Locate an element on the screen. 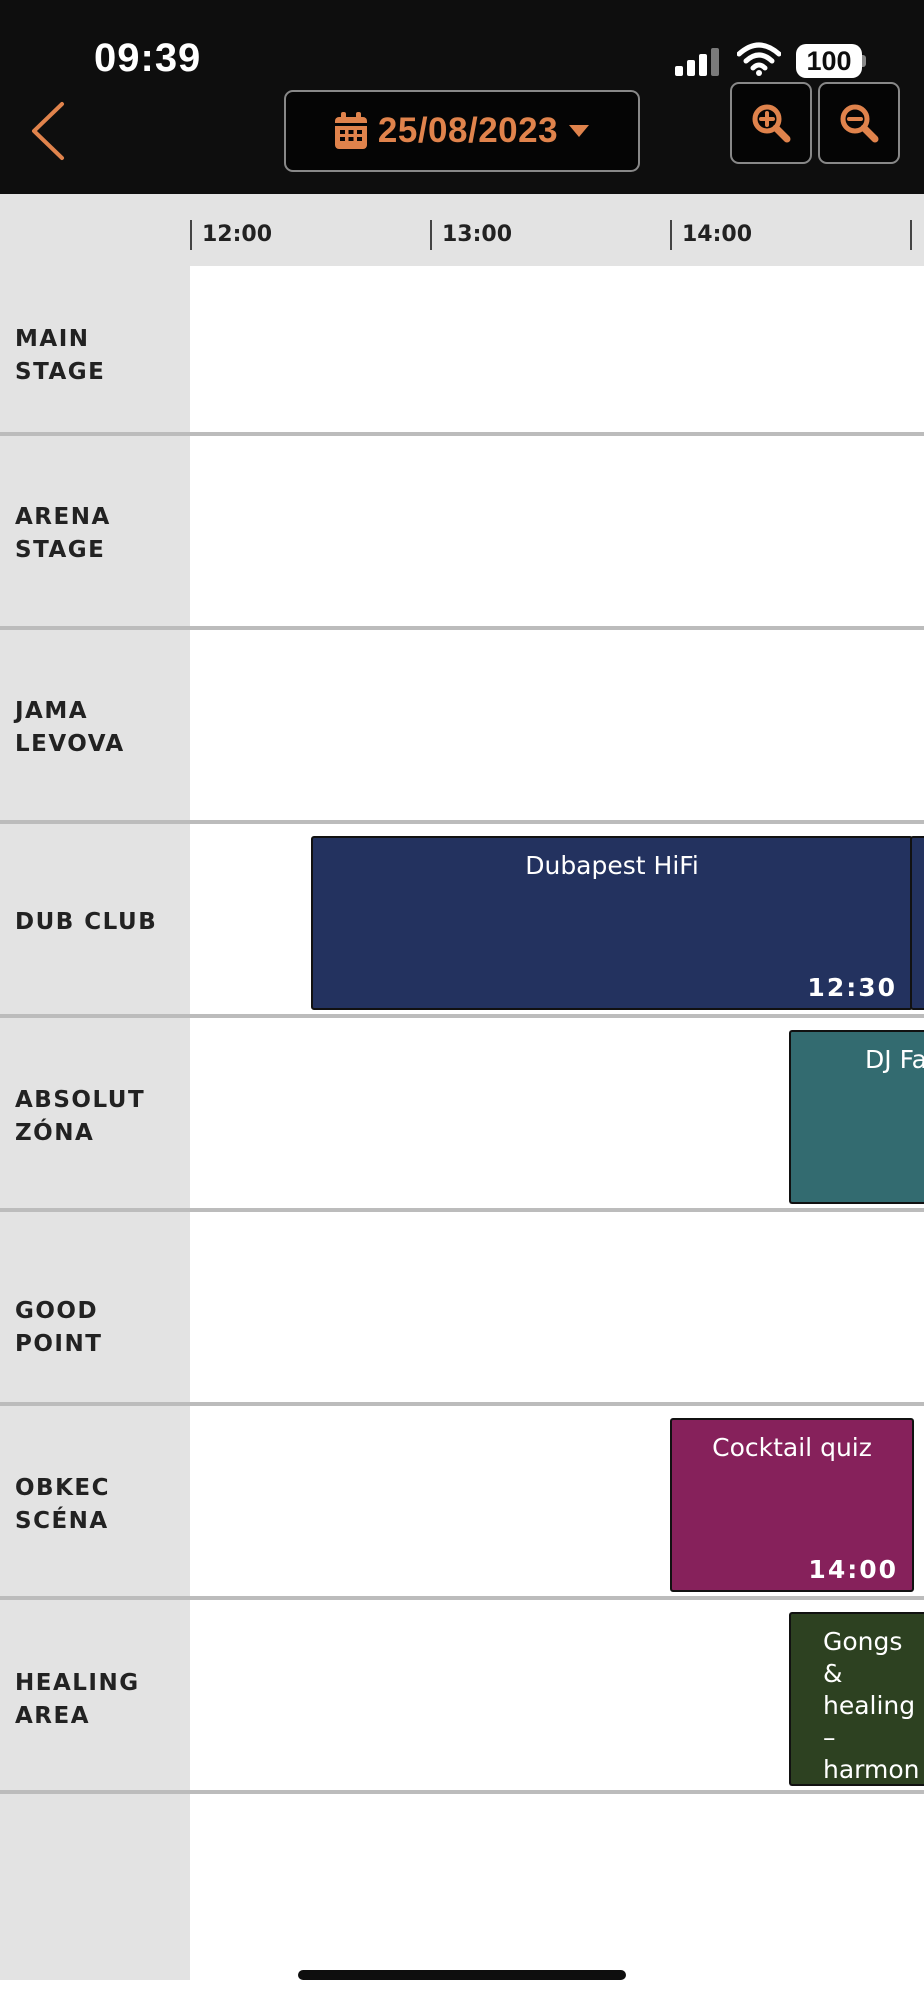 Image resolution: width=924 pixels, height=2000 pixels. date-label: 25/08/2023 is located at coordinates (468, 130).